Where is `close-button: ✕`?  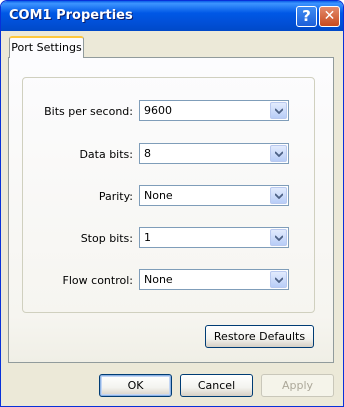 close-button: ✕ is located at coordinates (329, 16).